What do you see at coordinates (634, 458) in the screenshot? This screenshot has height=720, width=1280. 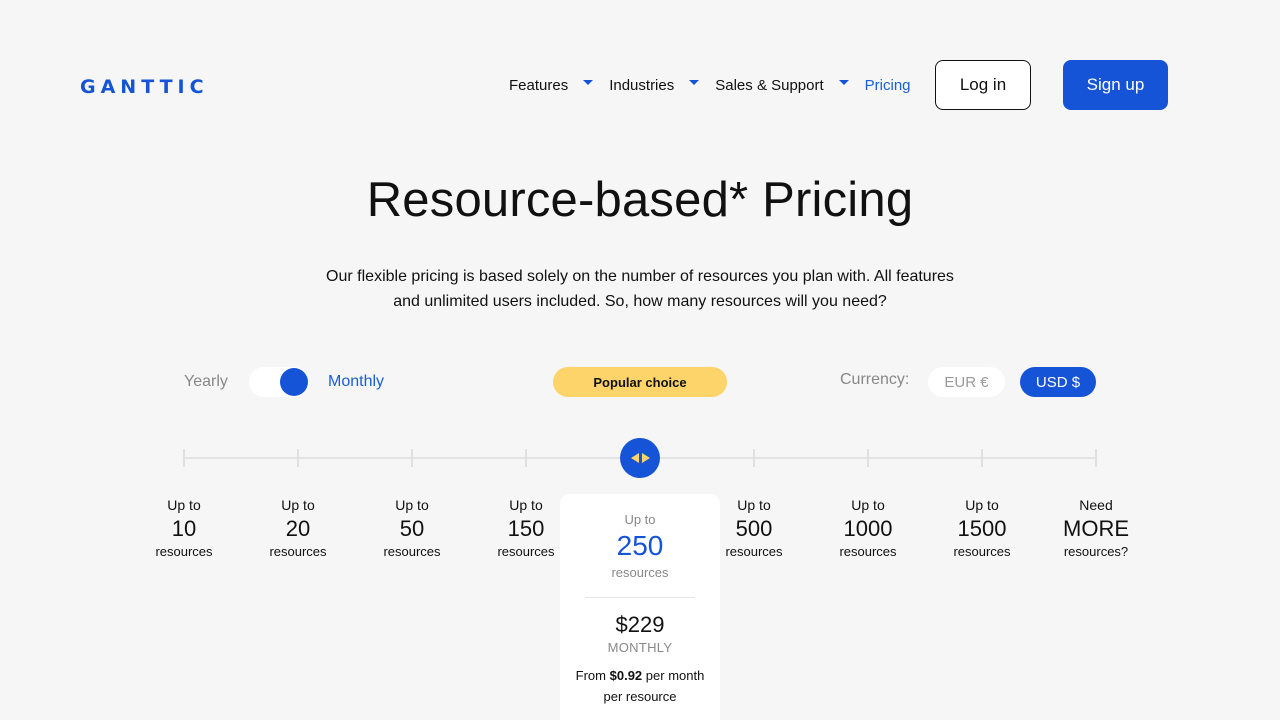 I see `arrow-left-icon` at bounding box center [634, 458].